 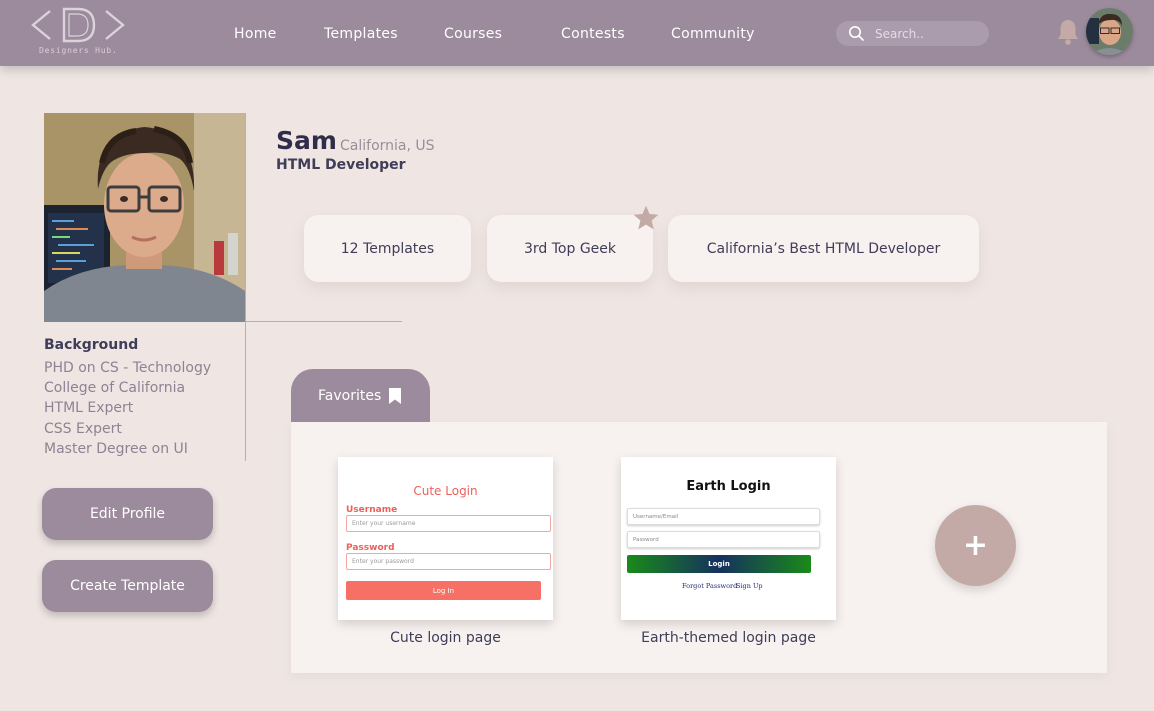 What do you see at coordinates (255, 34) in the screenshot?
I see `nav-link-home: Home` at bounding box center [255, 34].